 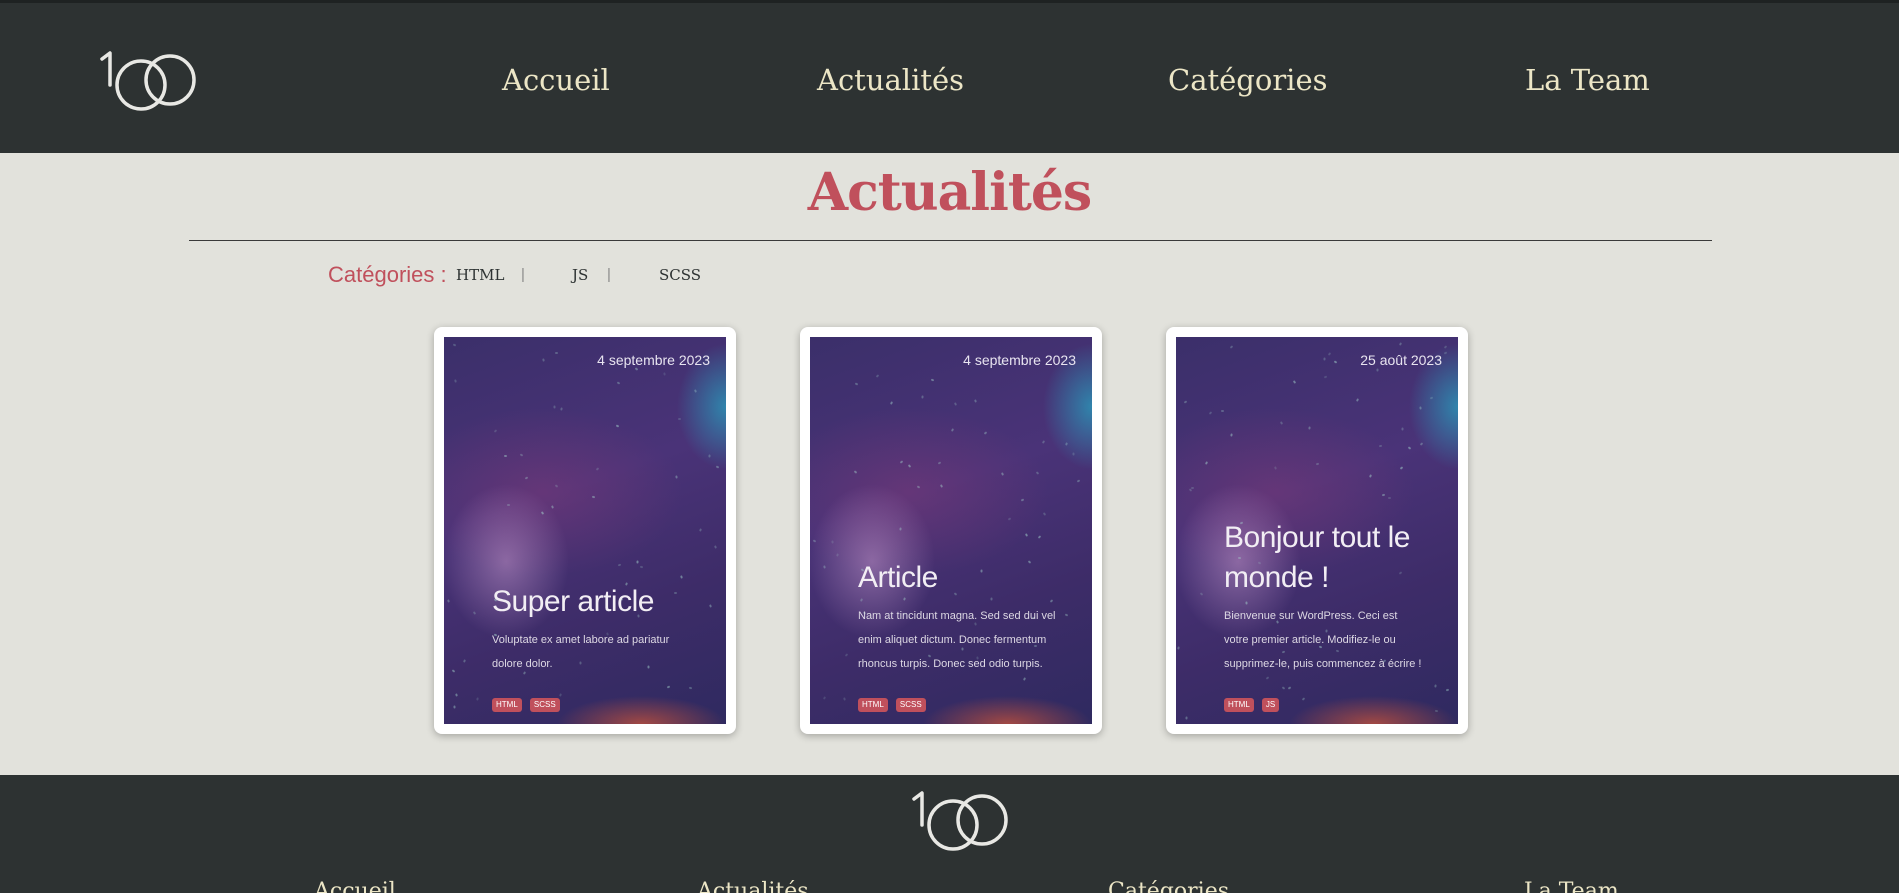 I want to click on footer-nav-actualites: Actualités, so click(x=753, y=886).